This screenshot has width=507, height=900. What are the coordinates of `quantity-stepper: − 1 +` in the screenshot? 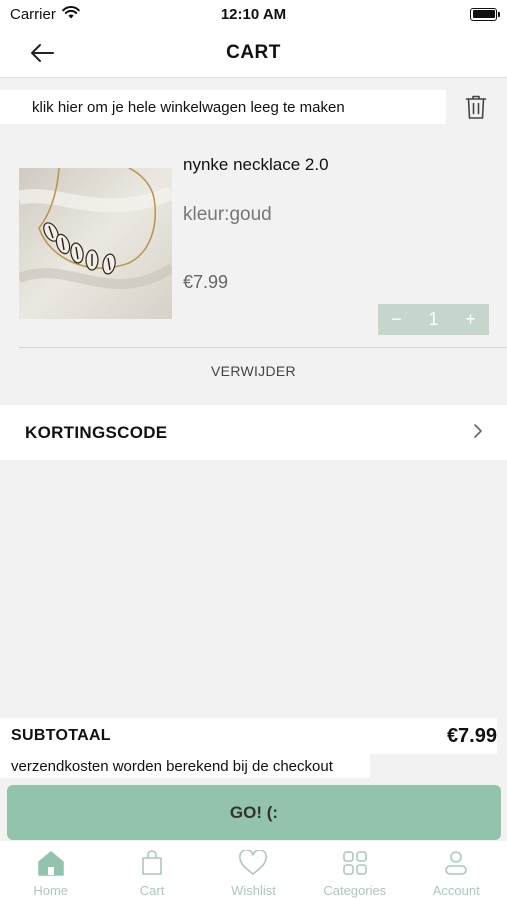 It's located at (433, 319).